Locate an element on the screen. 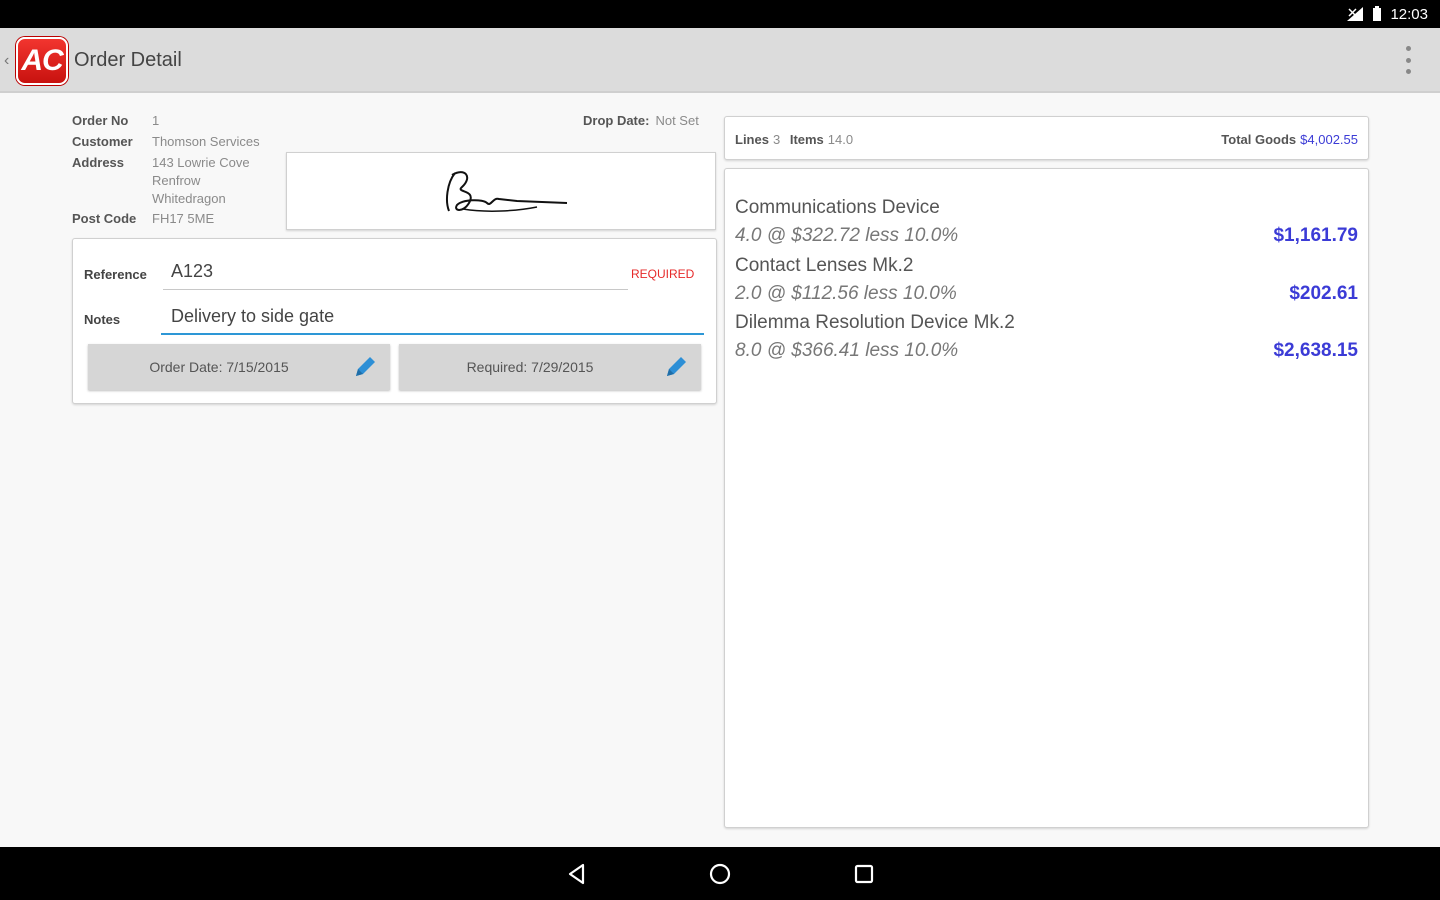 The width and height of the screenshot is (1440, 900). item-name: Communications Device is located at coordinates (837, 207).